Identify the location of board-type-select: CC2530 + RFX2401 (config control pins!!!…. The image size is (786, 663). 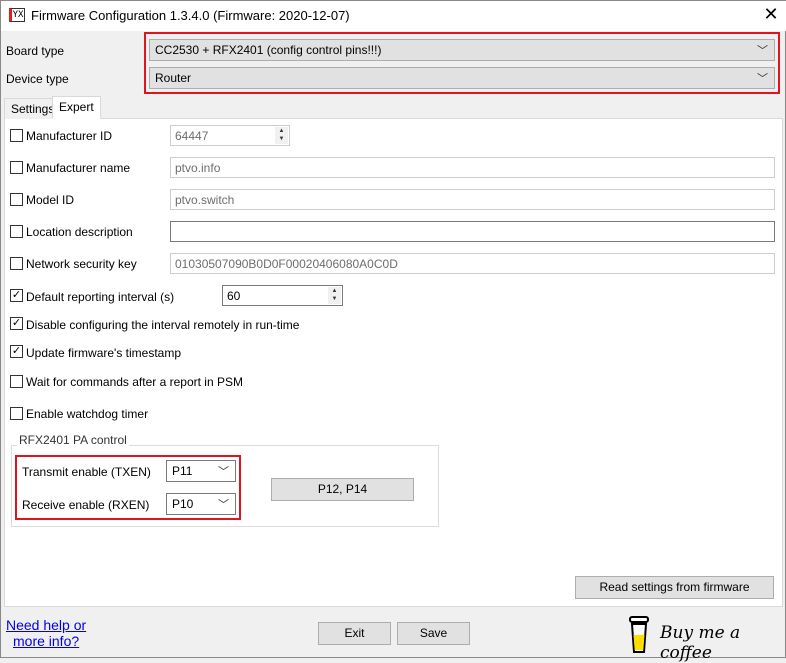
(462, 50).